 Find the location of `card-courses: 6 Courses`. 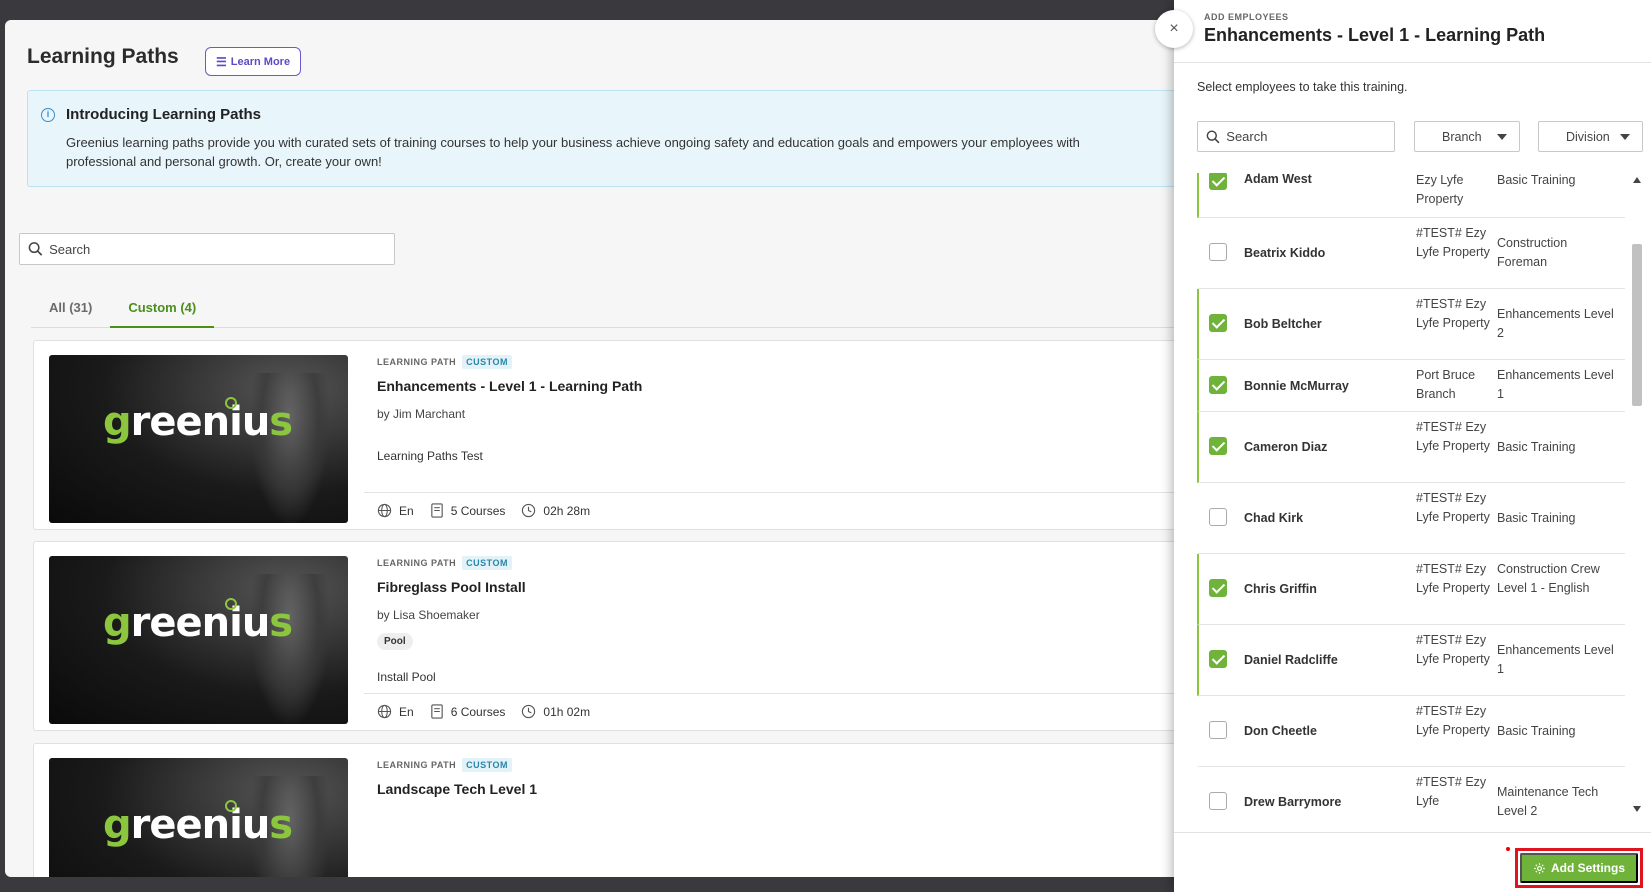

card-courses: 6 Courses is located at coordinates (478, 711).